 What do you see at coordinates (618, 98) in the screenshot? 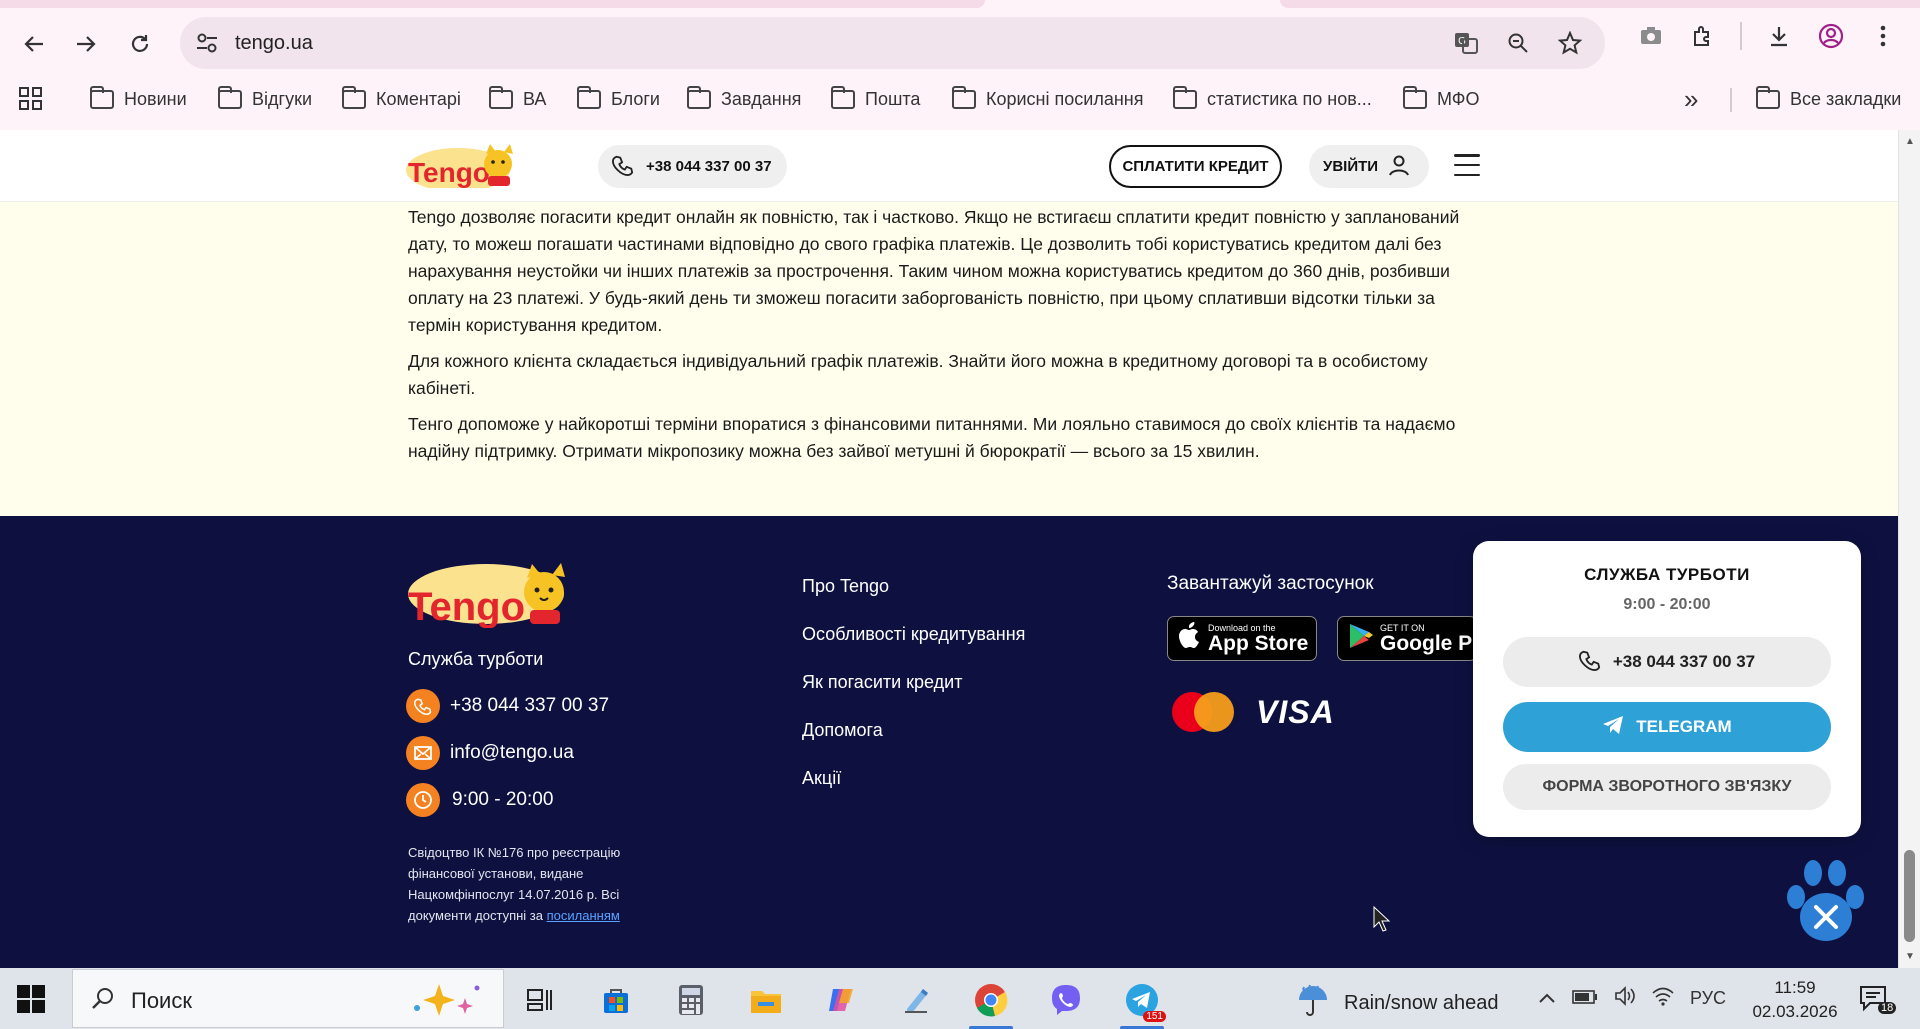
I see `bookmark-folder: Блоги` at bounding box center [618, 98].